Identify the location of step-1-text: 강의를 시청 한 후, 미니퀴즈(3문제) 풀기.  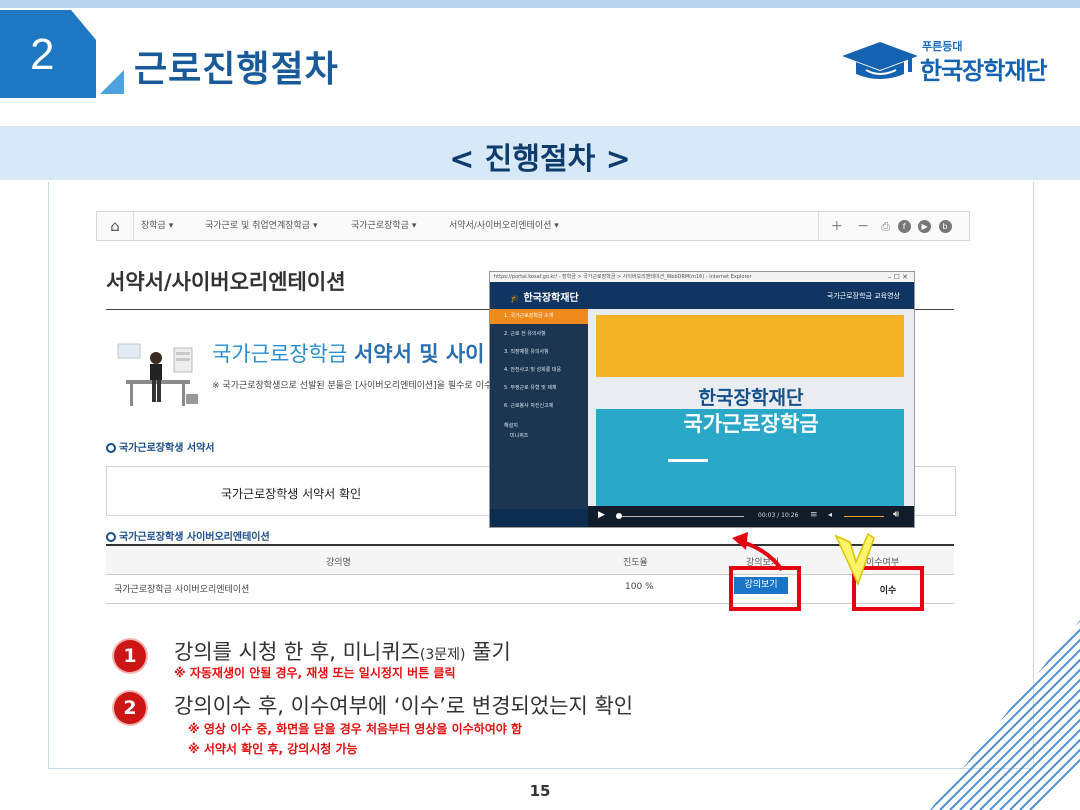
(342, 651).